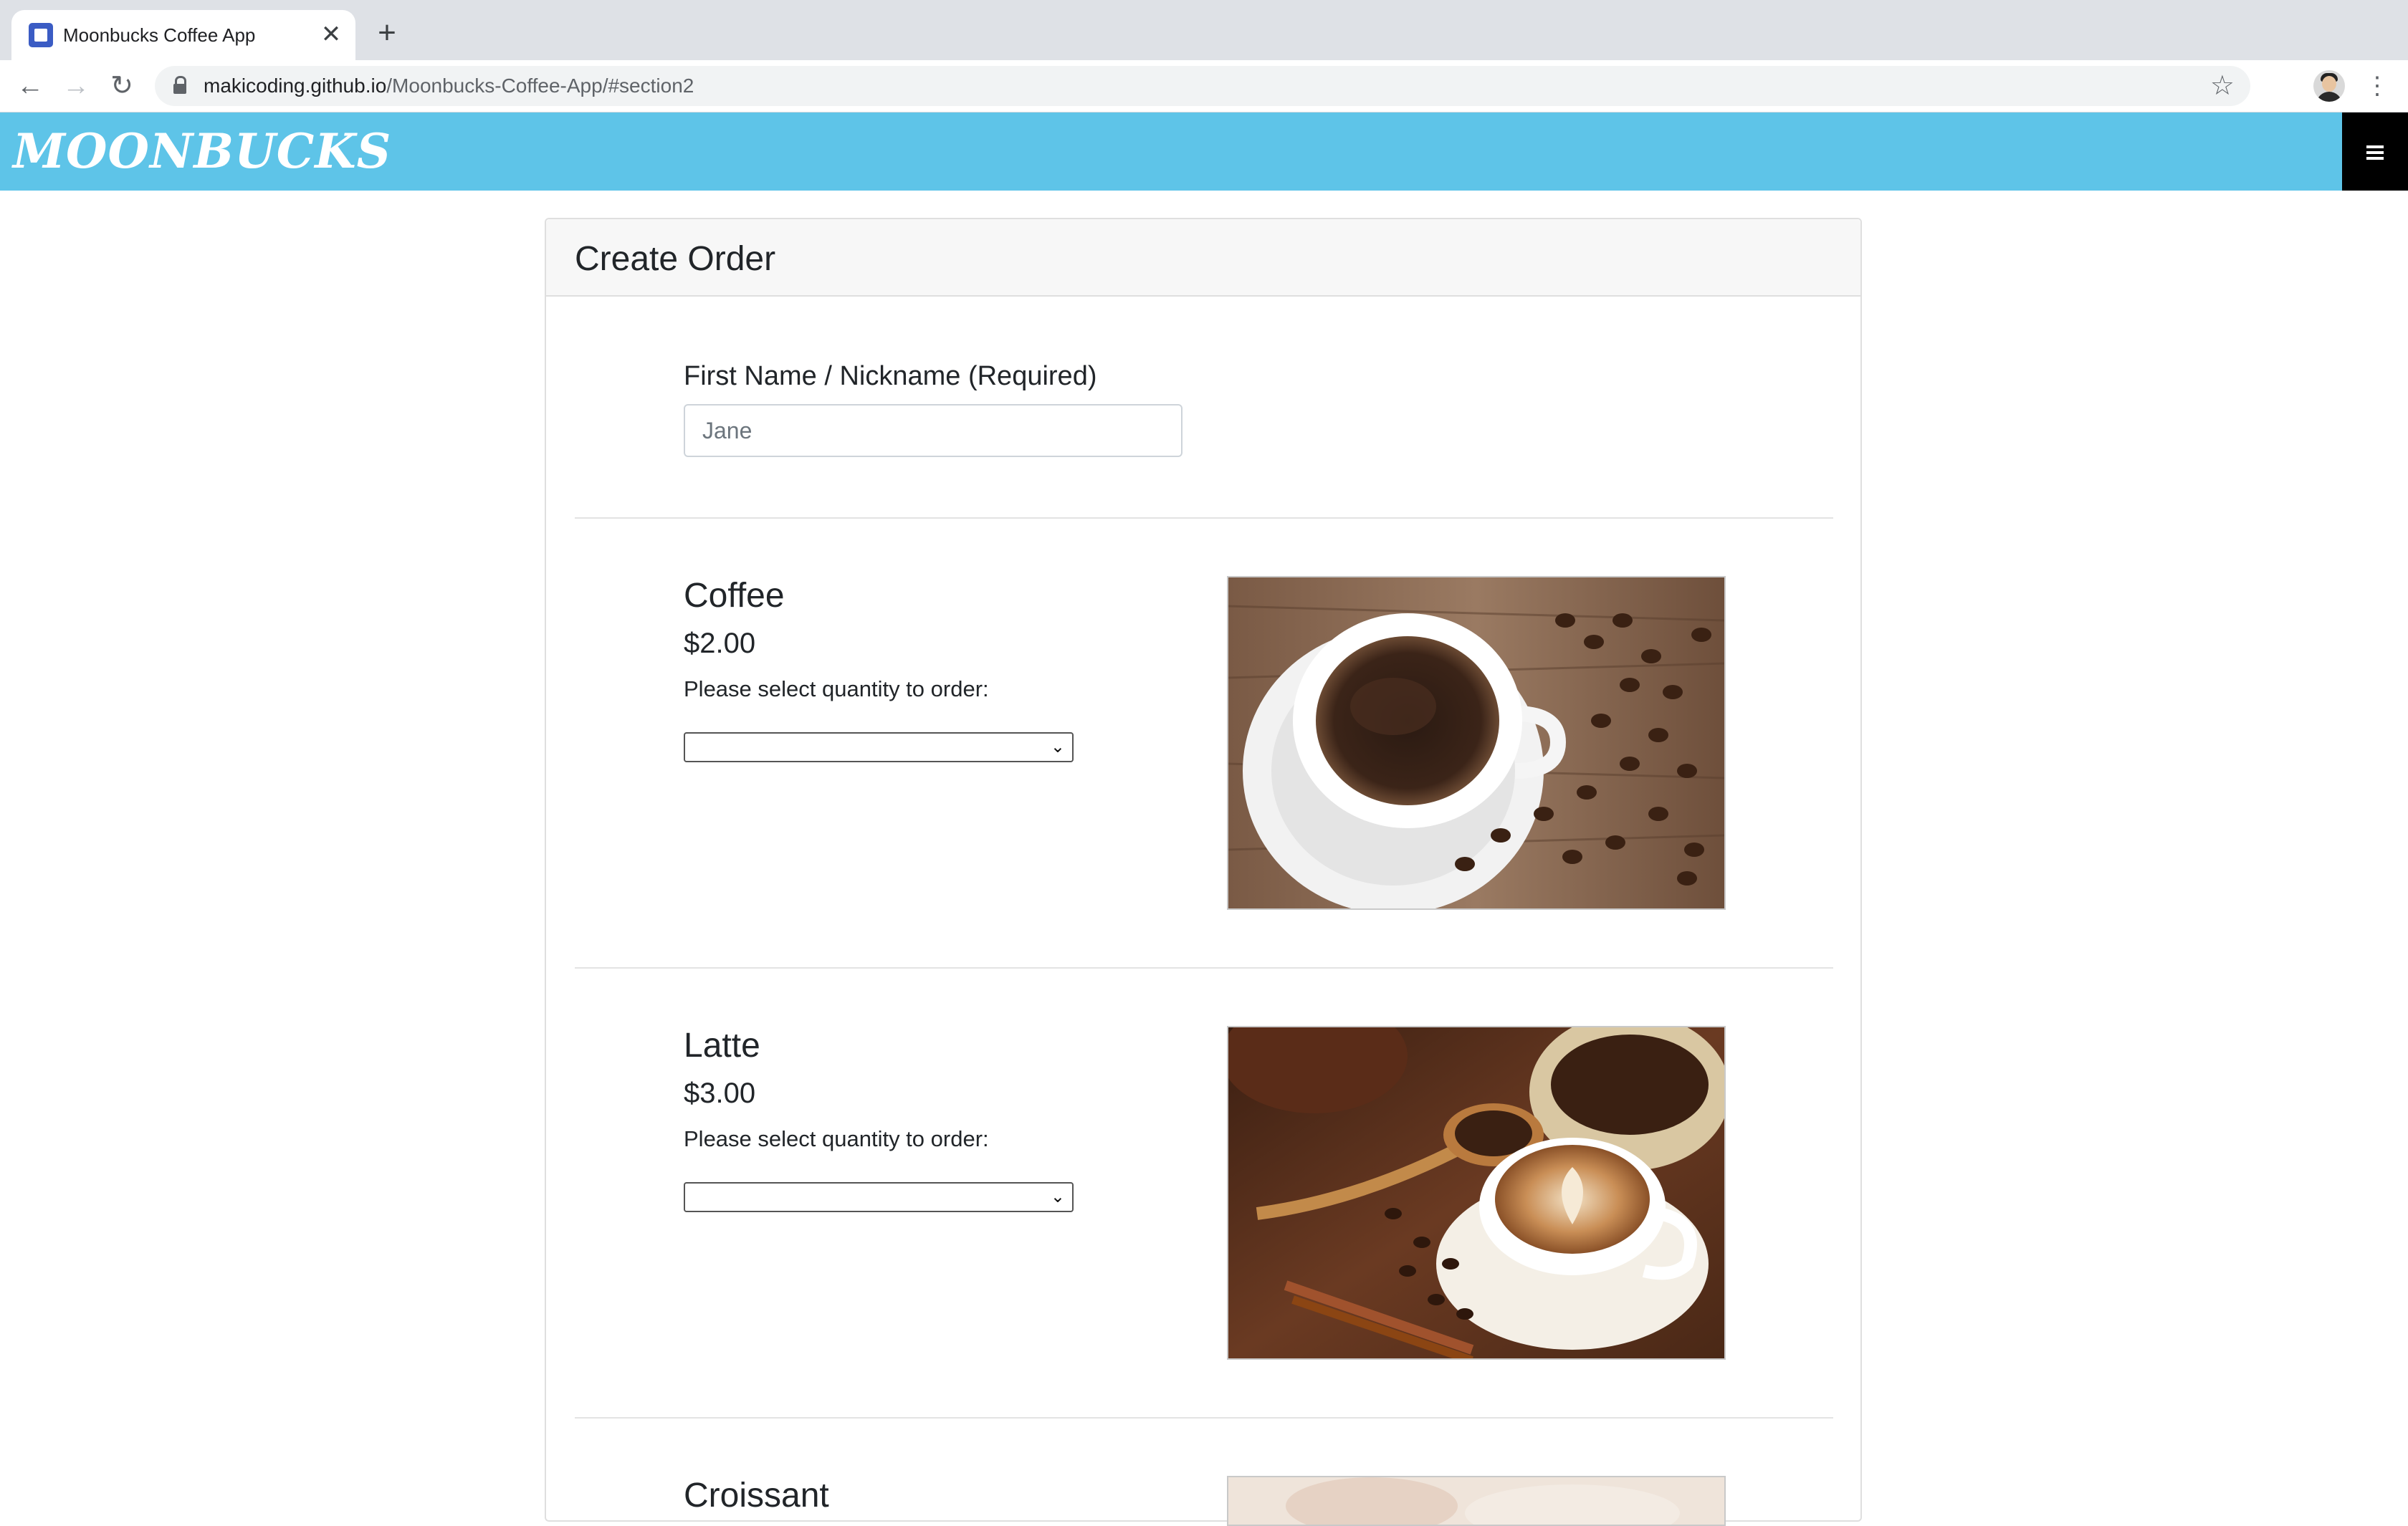 The height and width of the screenshot is (1526, 2408). What do you see at coordinates (757, 1496) in the screenshot?
I see `item-name: Croissant` at bounding box center [757, 1496].